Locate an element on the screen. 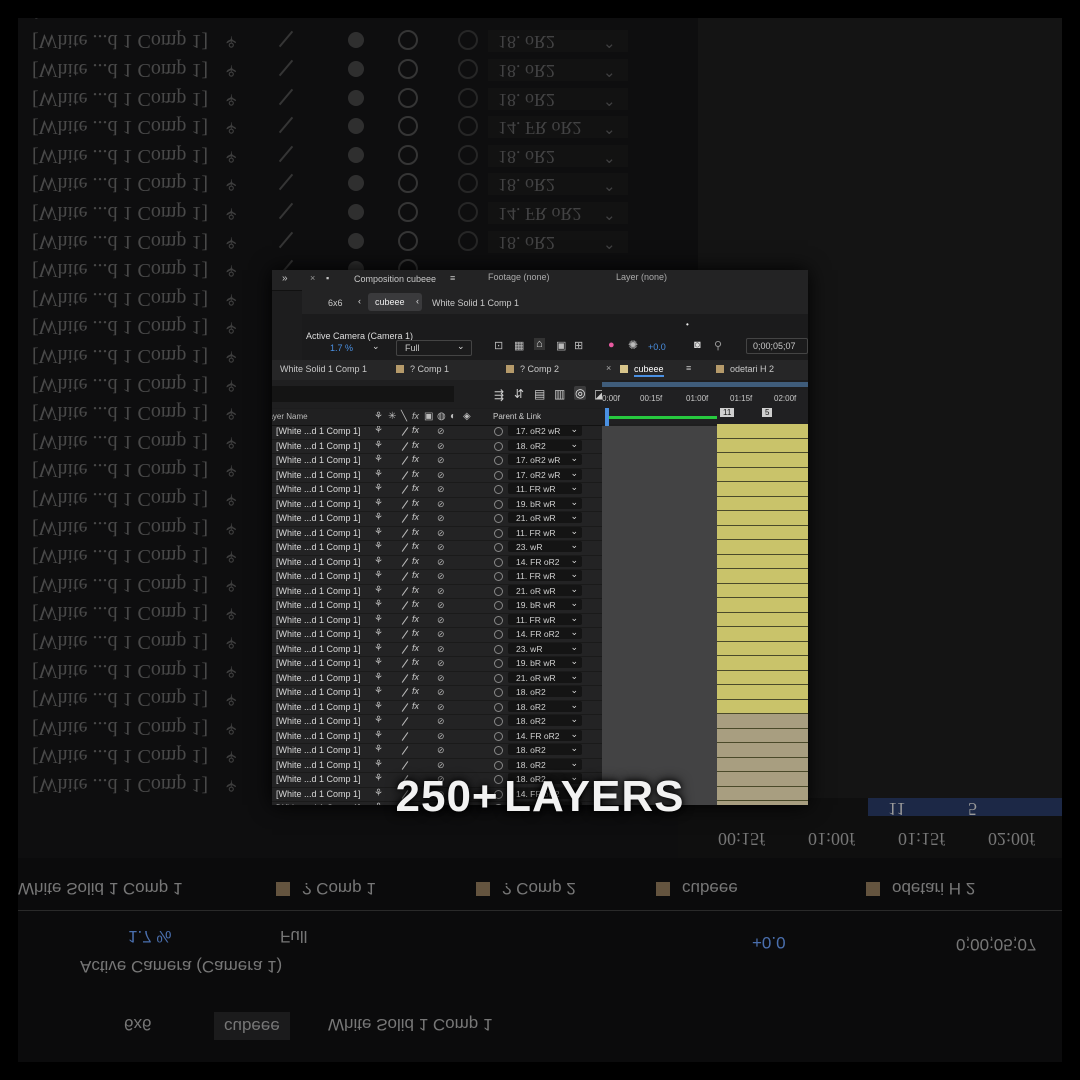 The image size is (1080, 1080). comp-tab: cubeee is located at coordinates (649, 370).